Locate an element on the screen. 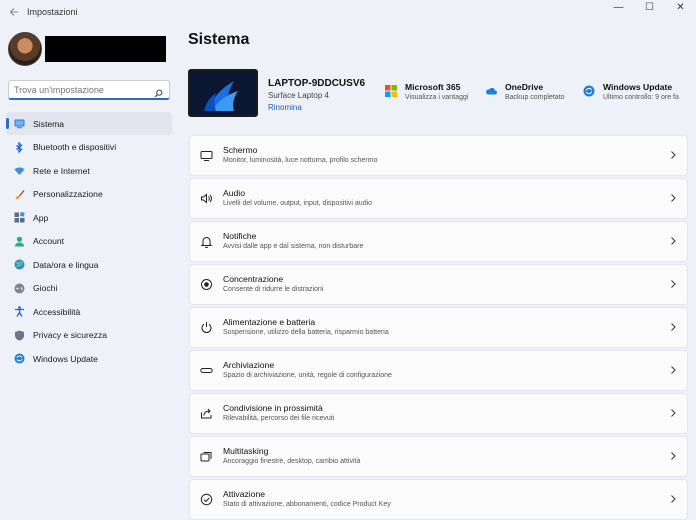 The width and height of the screenshot is (696, 520). power-icon is located at coordinates (206, 327).